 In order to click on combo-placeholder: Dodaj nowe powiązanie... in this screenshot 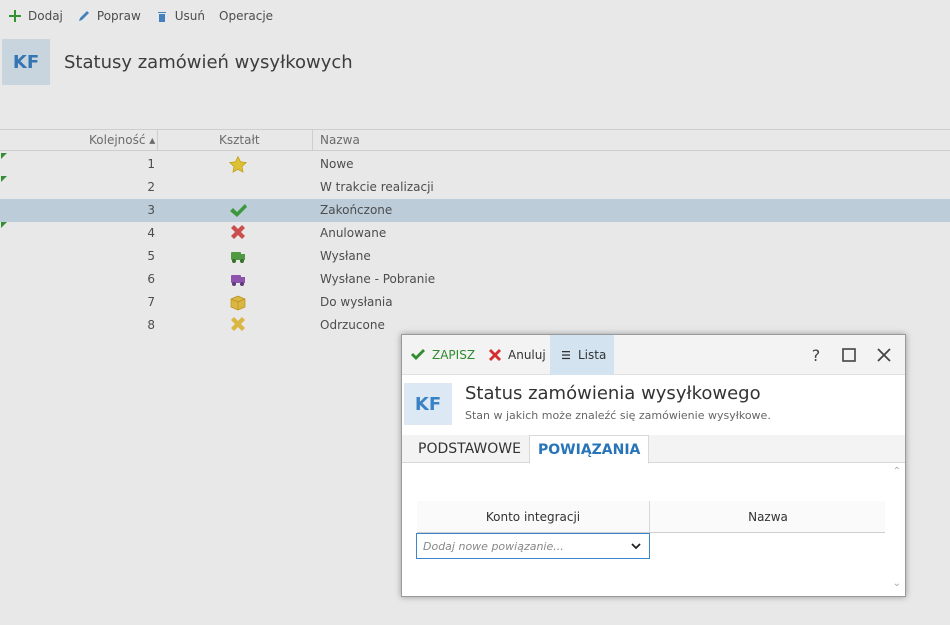, I will do `click(493, 546)`.